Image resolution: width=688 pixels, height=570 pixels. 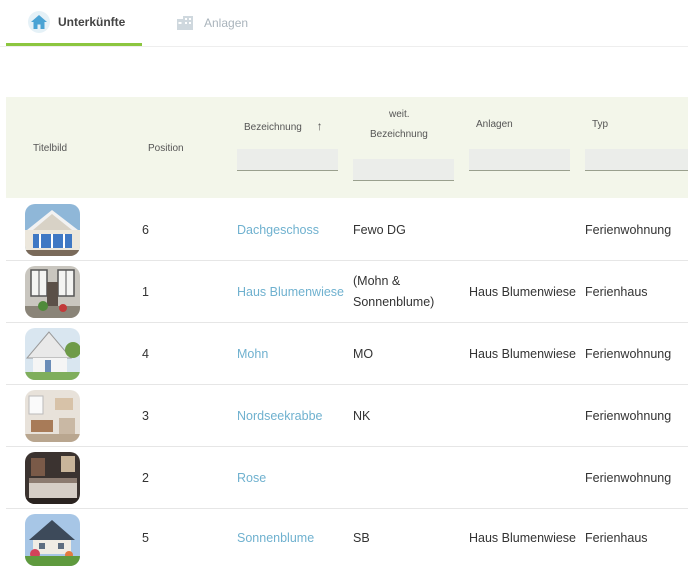 I want to click on filter-weit-bezeichnung-input, so click(x=403, y=170).